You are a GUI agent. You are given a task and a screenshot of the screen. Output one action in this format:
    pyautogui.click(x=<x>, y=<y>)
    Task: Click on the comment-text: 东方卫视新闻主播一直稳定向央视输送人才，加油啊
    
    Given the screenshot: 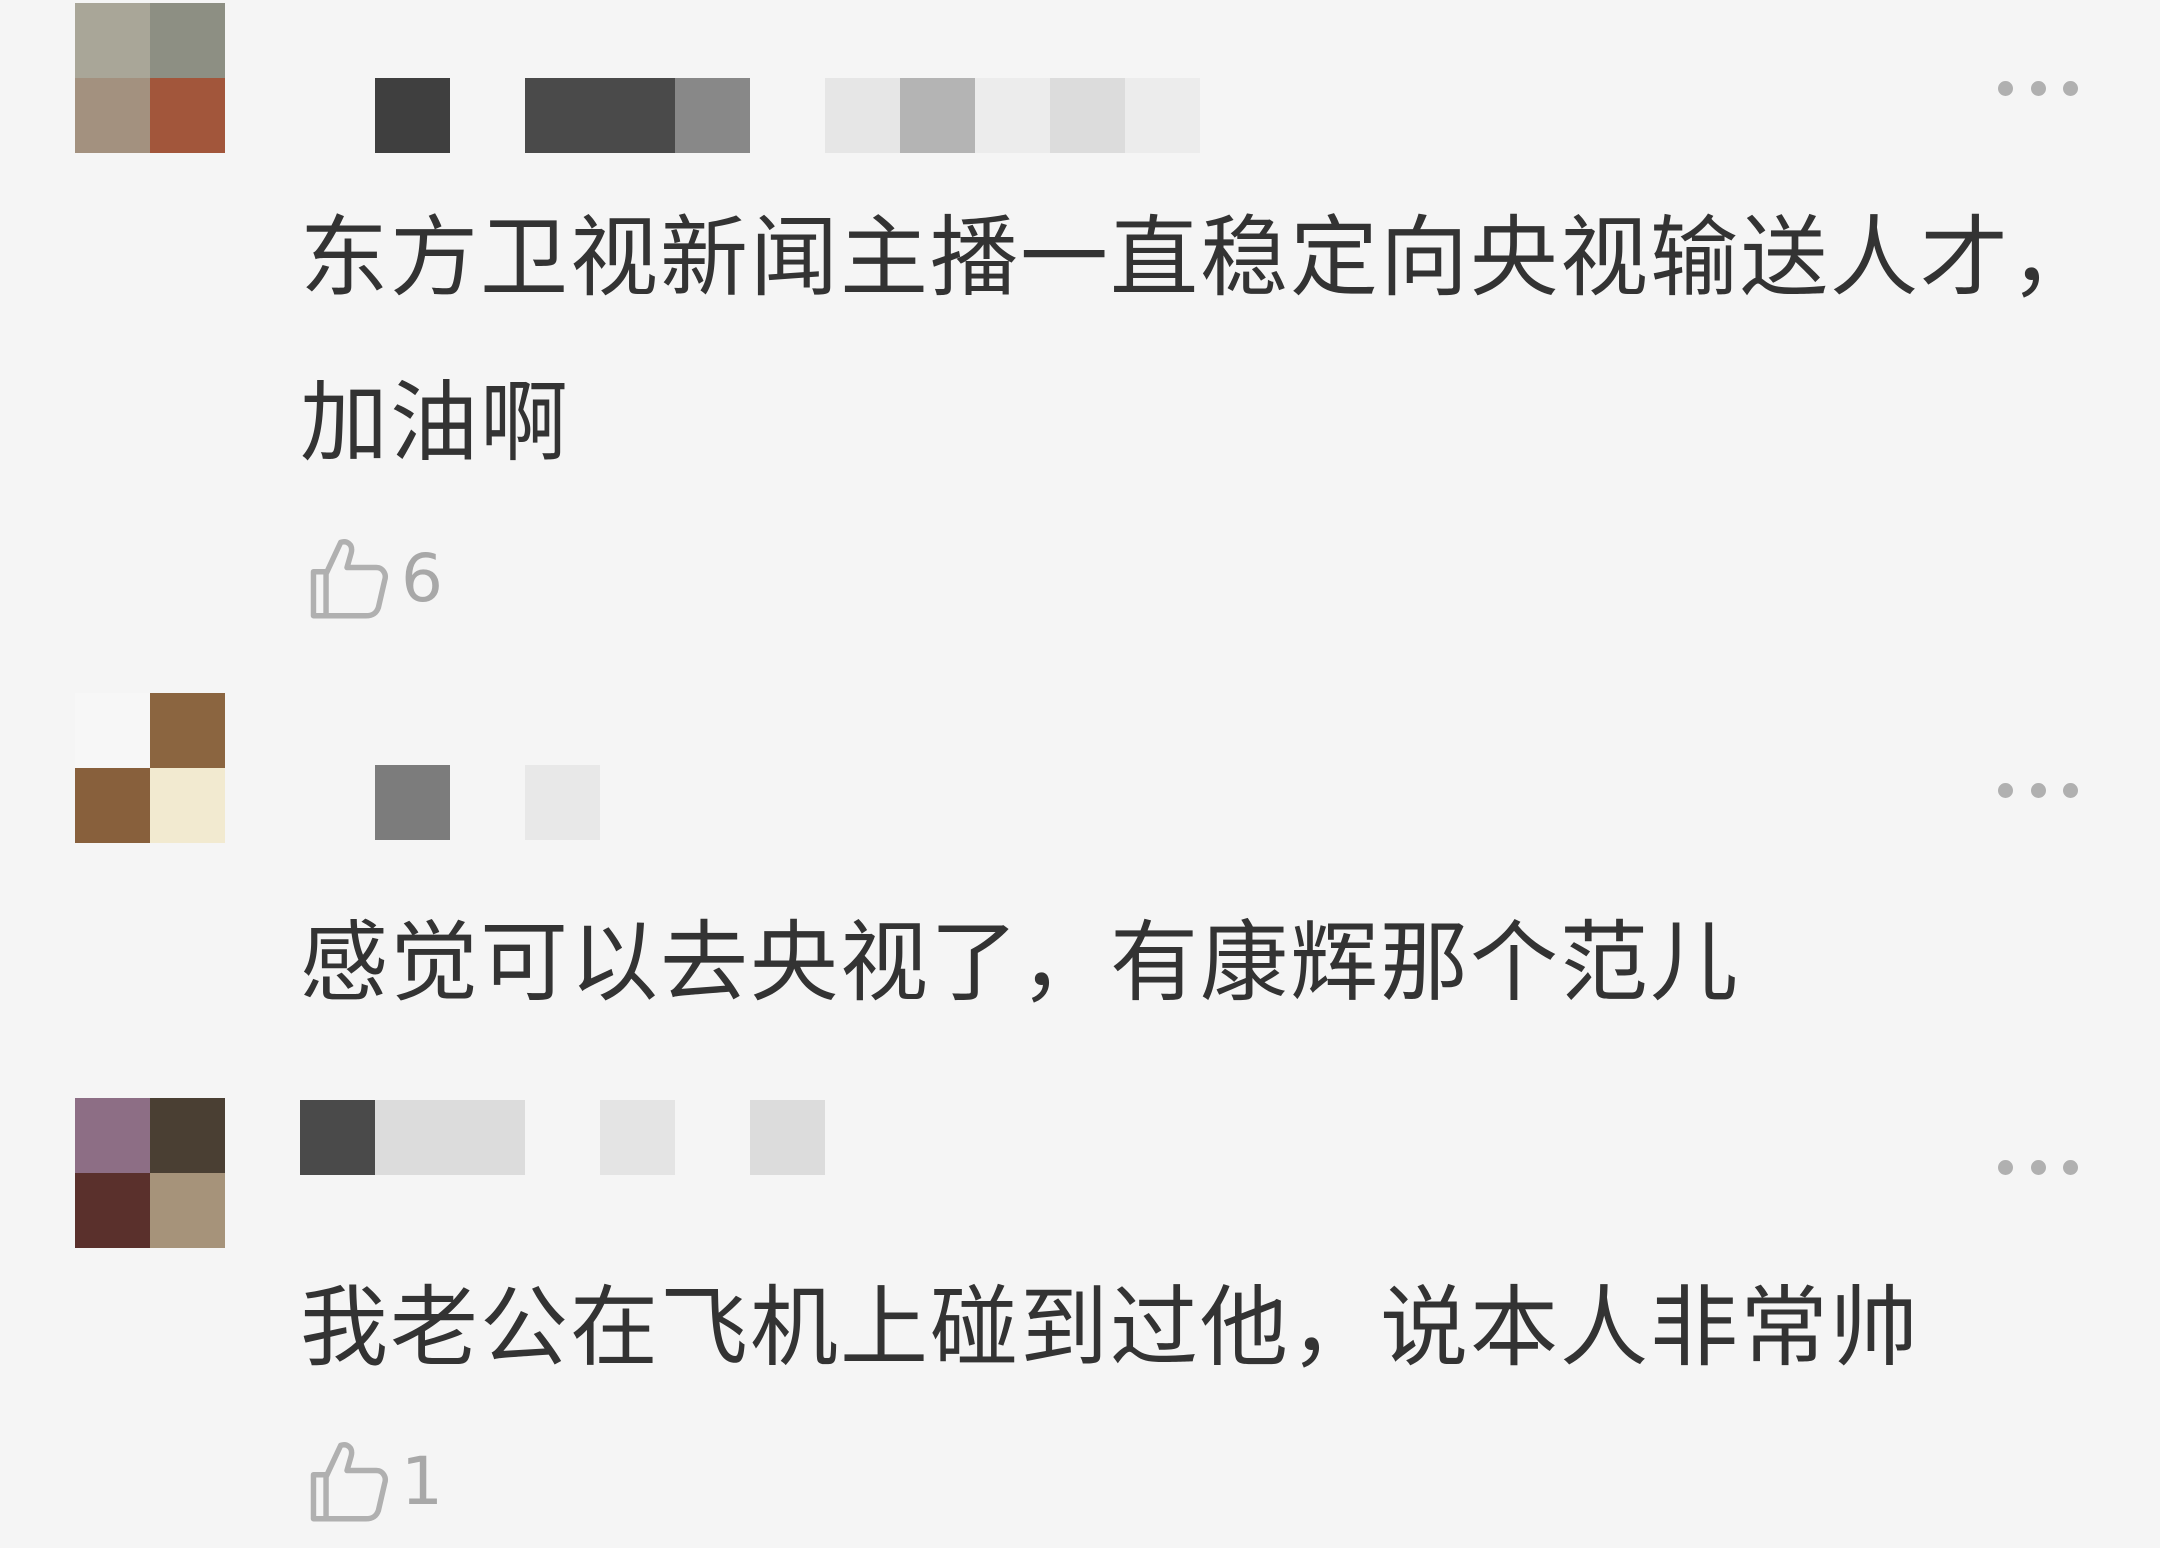 What is the action you would take?
    pyautogui.click(x=1200, y=340)
    